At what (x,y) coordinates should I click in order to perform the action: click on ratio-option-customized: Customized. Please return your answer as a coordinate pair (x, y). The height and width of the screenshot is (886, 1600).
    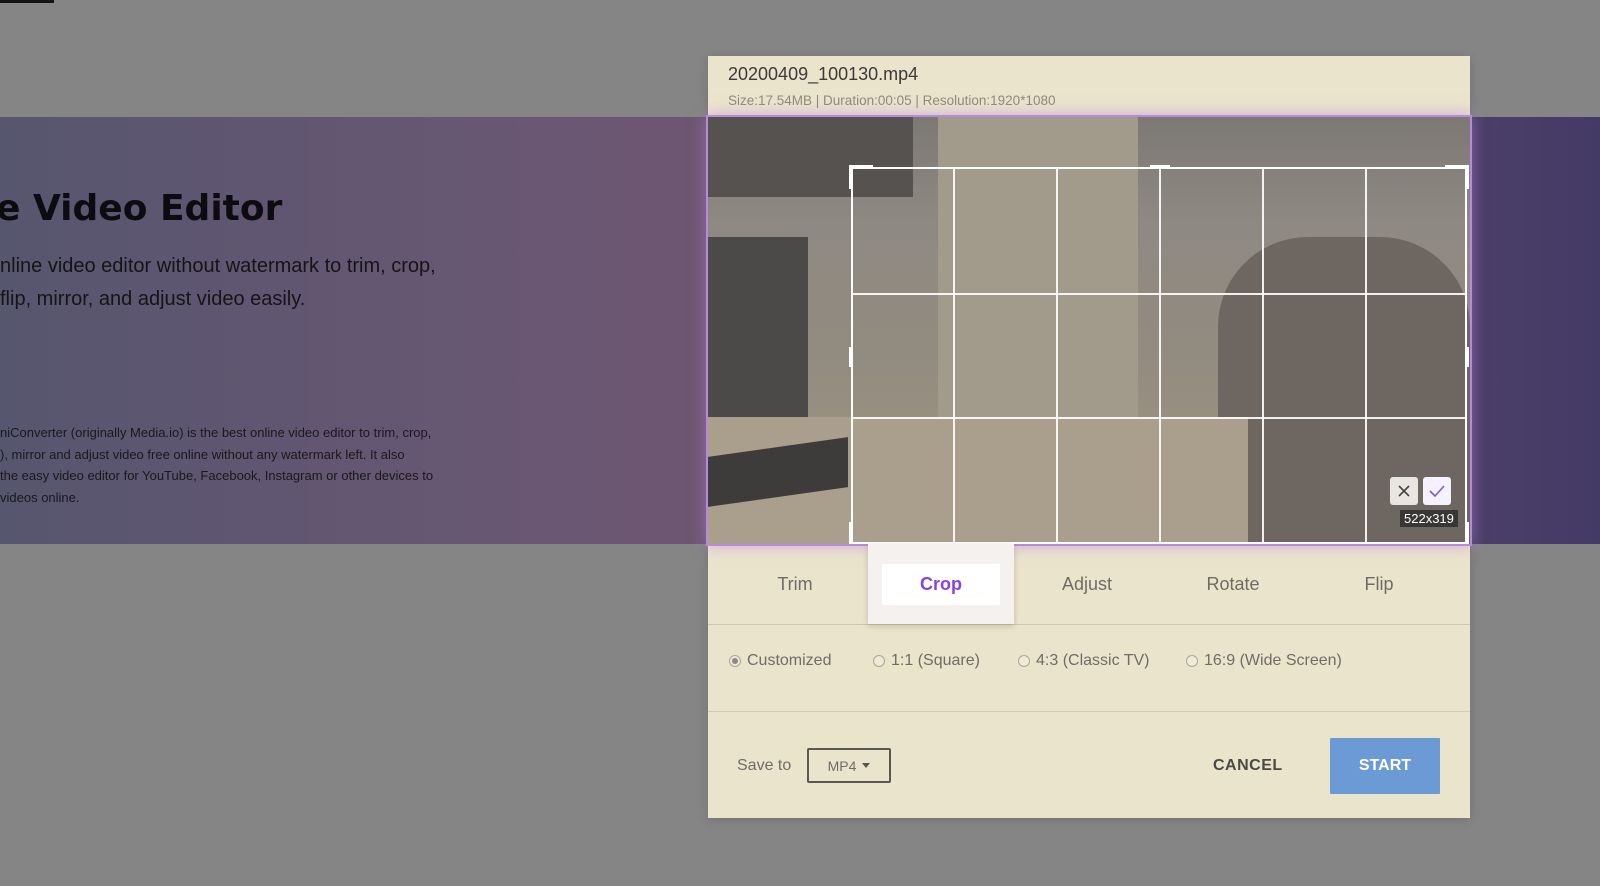
    Looking at the image, I should click on (780, 661).